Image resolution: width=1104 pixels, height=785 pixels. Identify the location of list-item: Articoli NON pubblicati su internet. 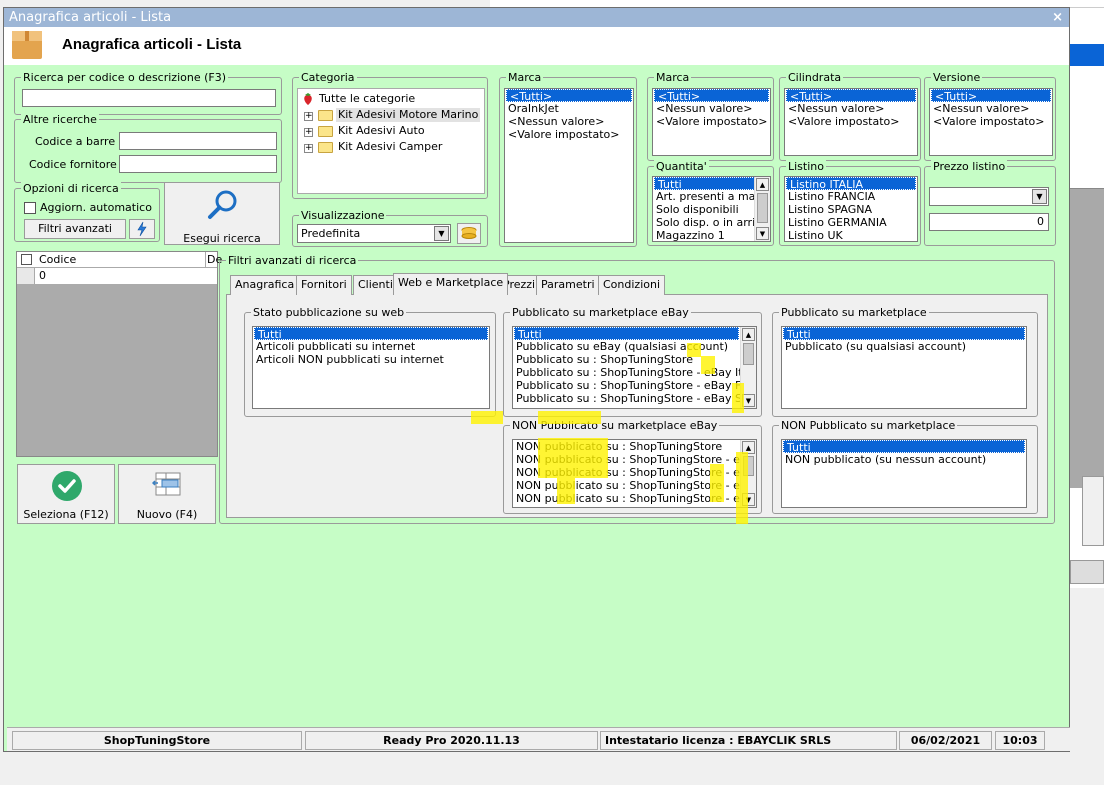
(371, 359).